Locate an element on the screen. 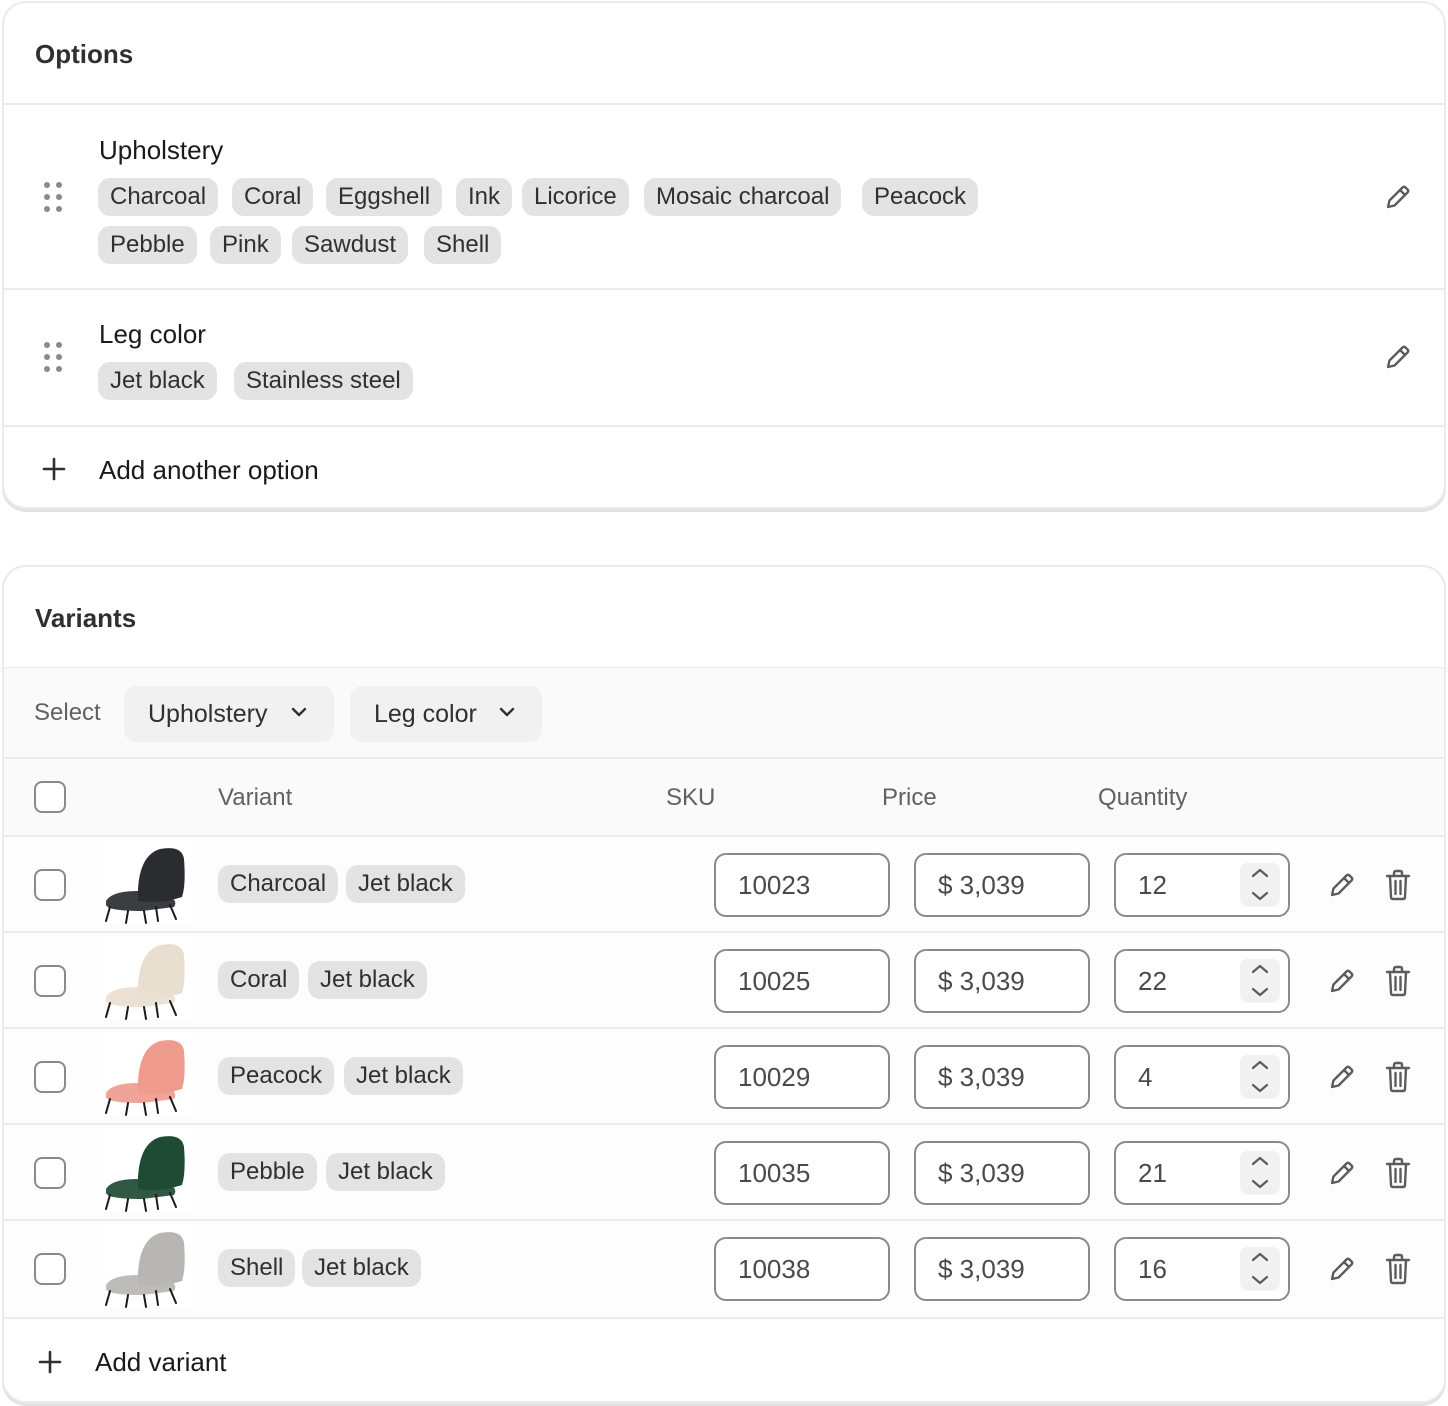  option-value-tag: Eggshell is located at coordinates (384, 197).